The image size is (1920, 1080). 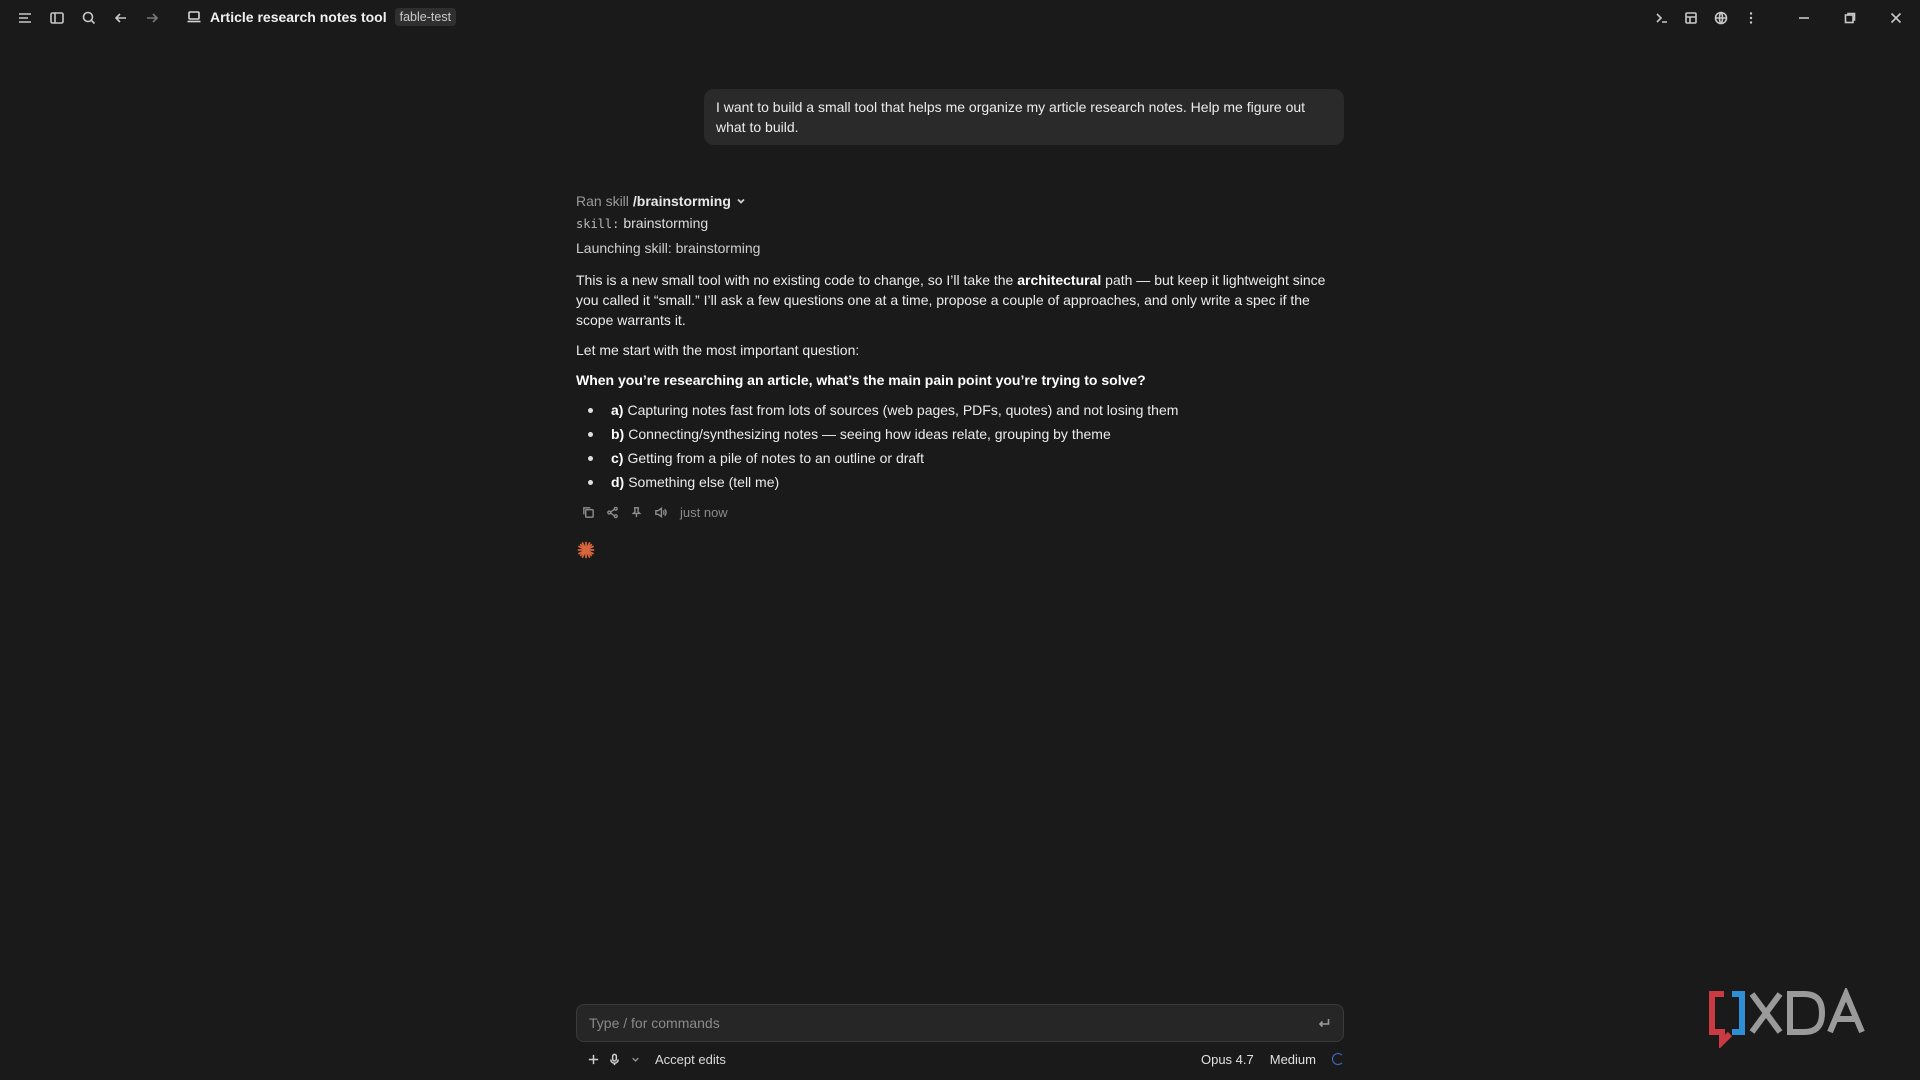 What do you see at coordinates (425, 17) in the screenshot?
I see `project-tag: fable-test` at bounding box center [425, 17].